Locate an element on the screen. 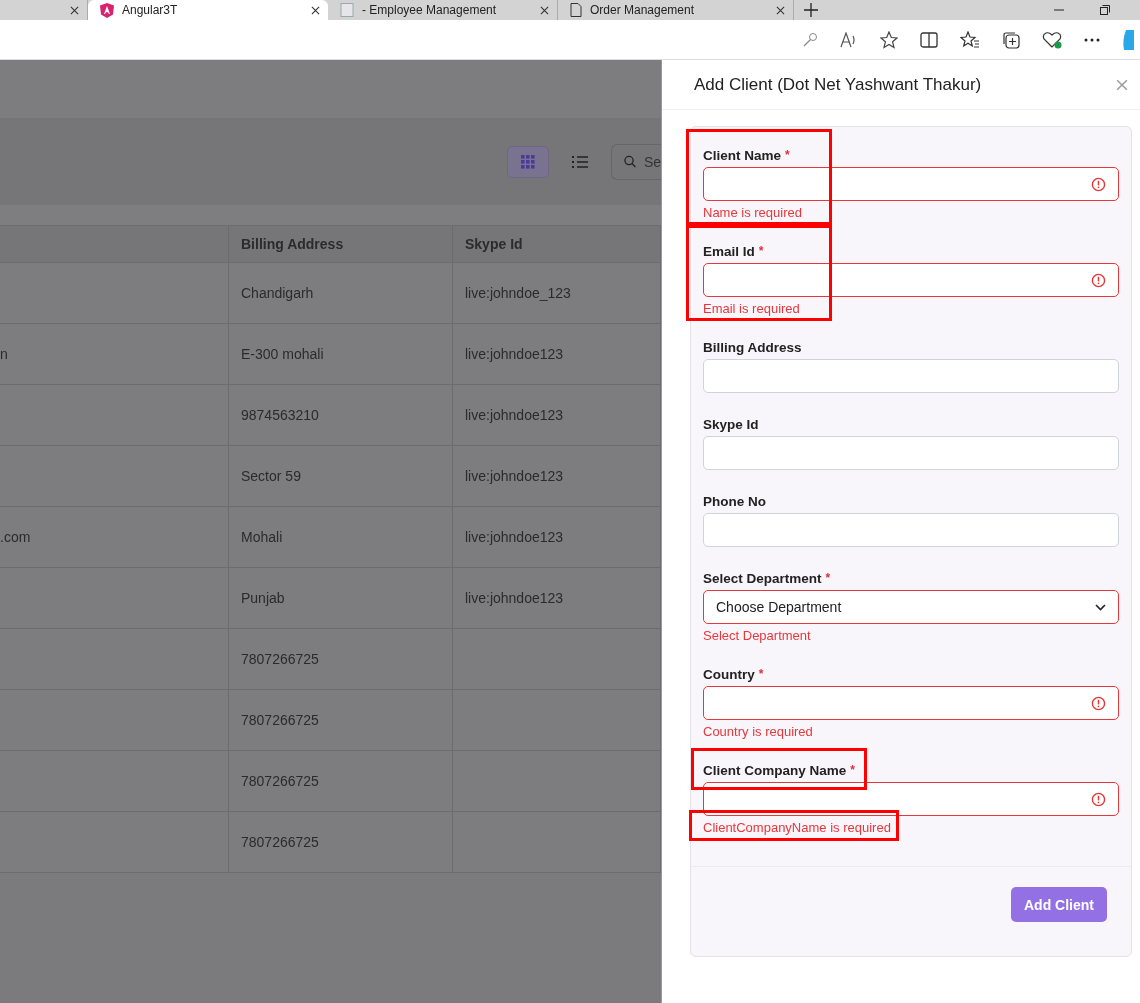  select-value: Choose Department is located at coordinates (779, 607).